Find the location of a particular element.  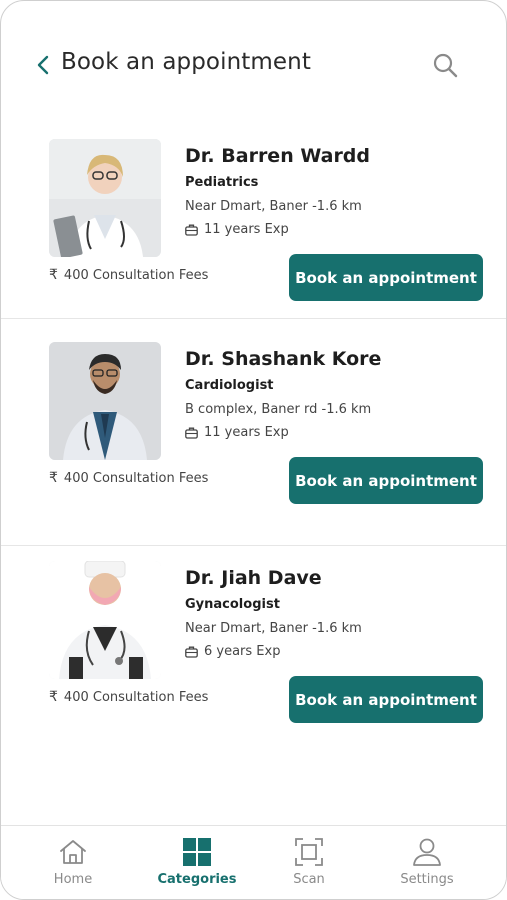

doctor-experience: 6 years Exp is located at coordinates (232, 651).